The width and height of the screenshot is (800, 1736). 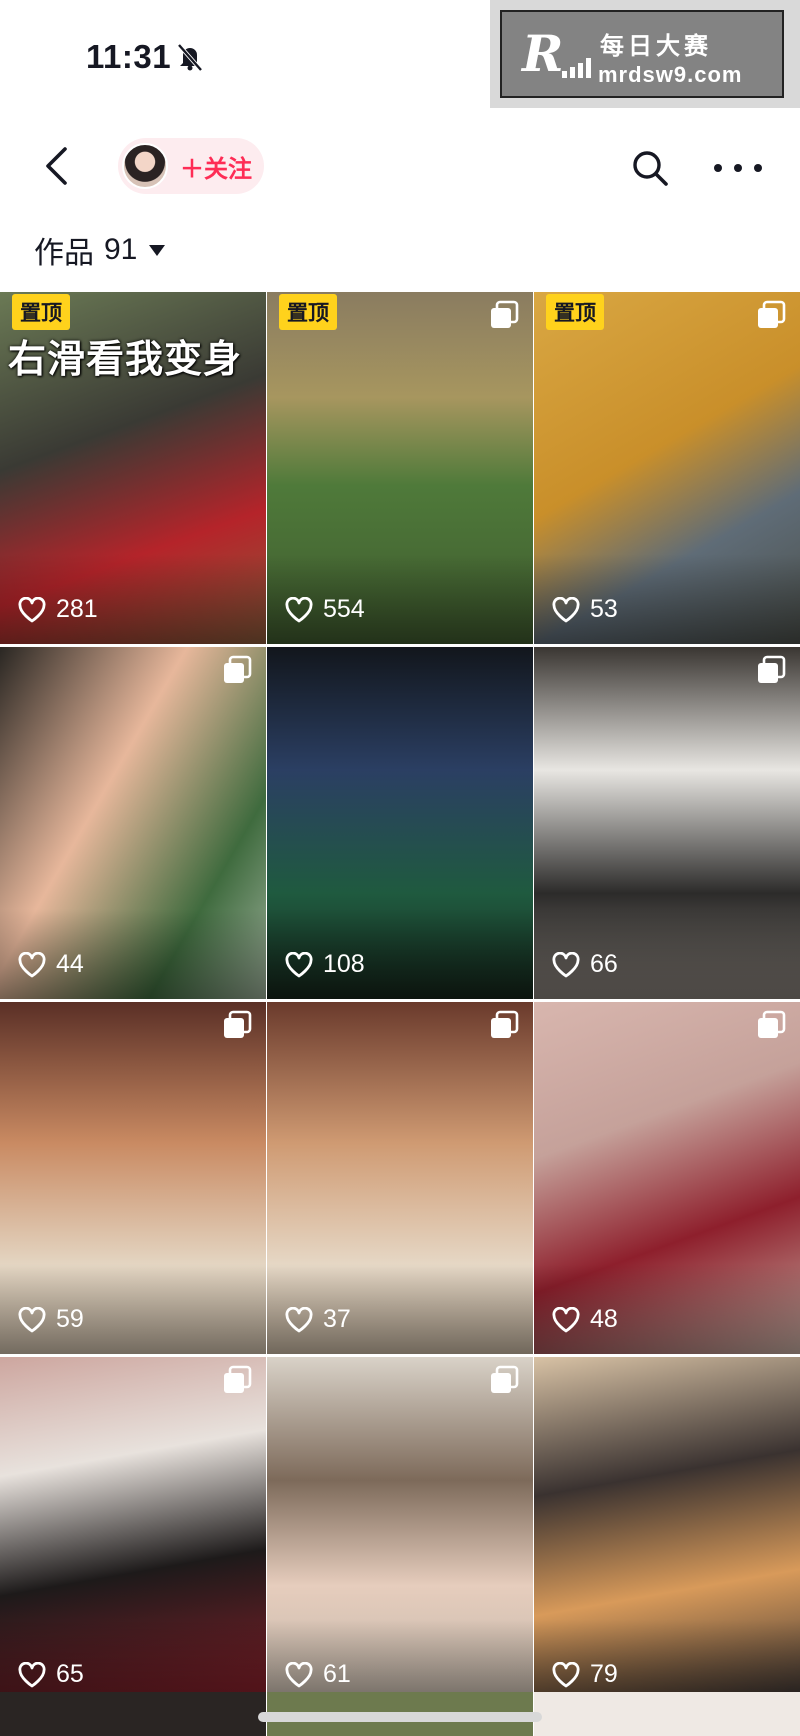 I want to click on watermark-box: R 每日大赛 mrdsw9.com, so click(x=642, y=54).